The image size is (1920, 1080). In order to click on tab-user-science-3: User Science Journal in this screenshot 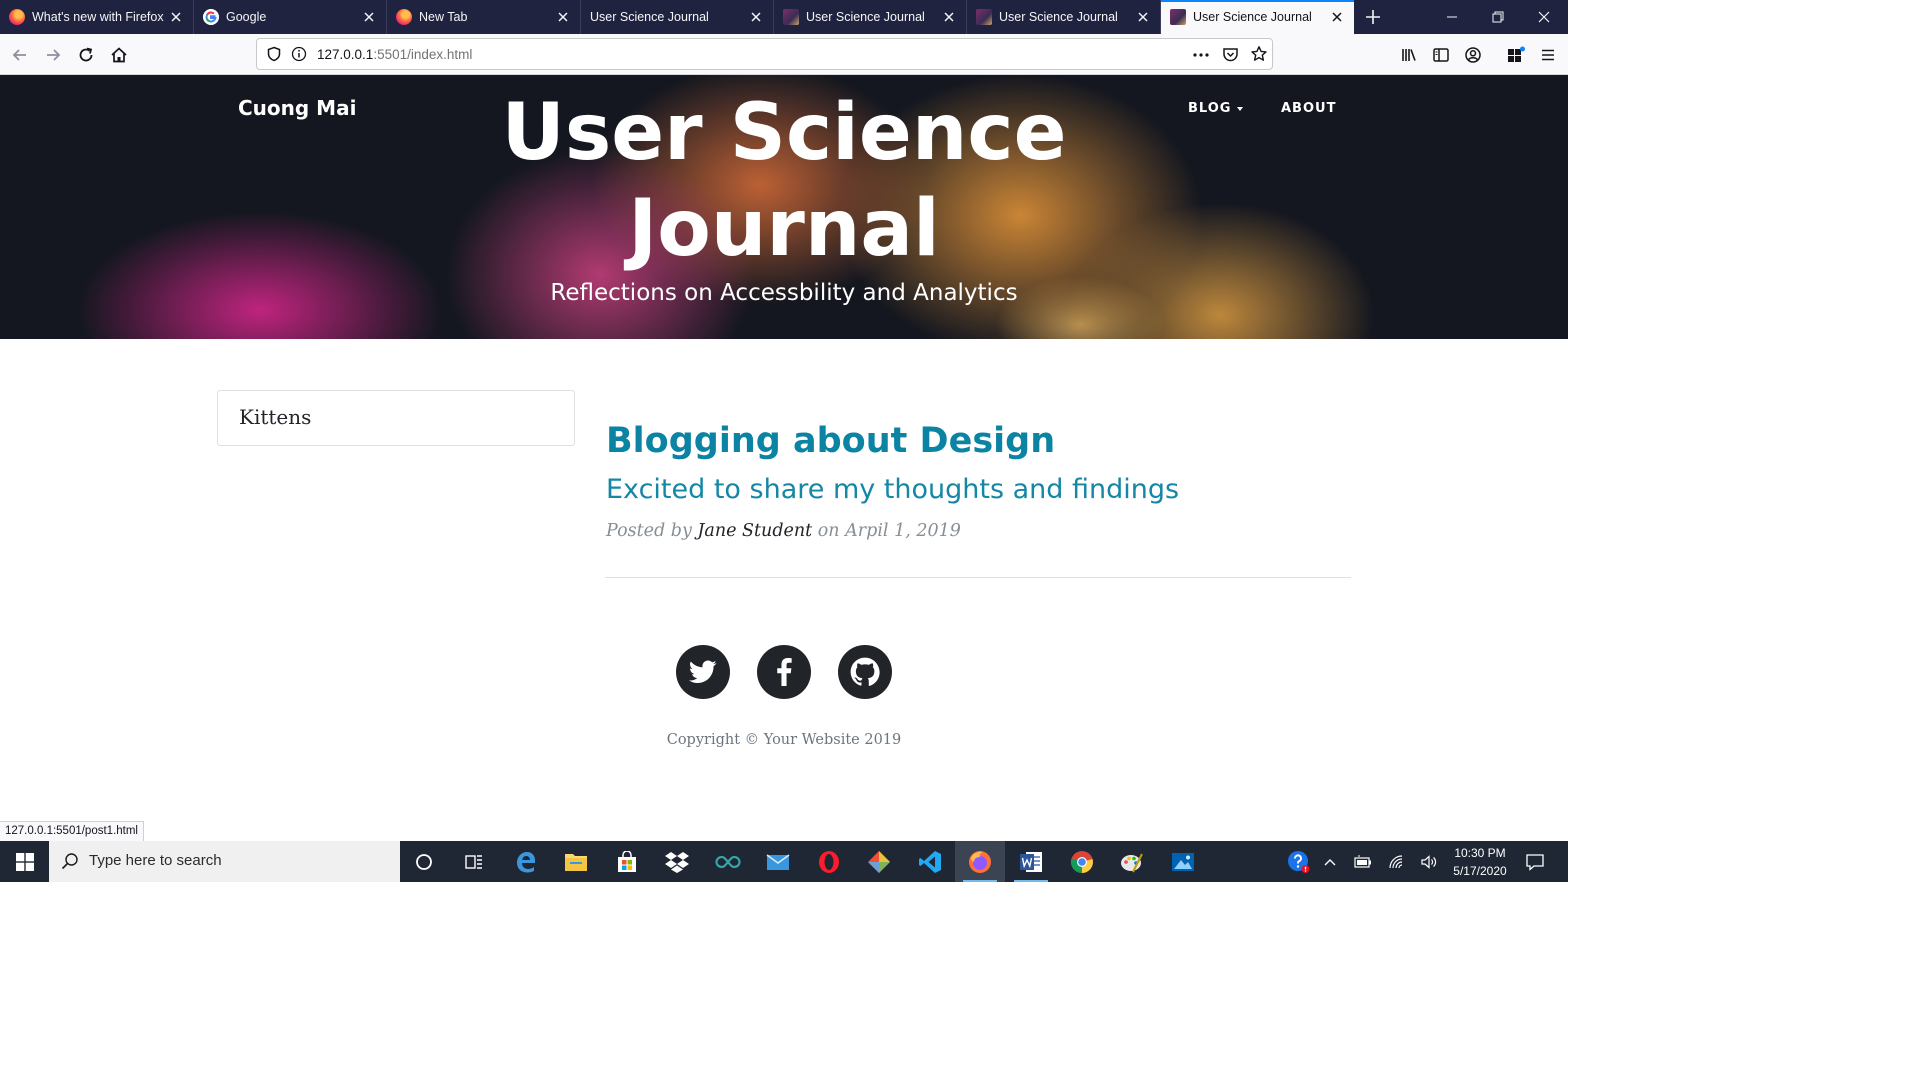, I will do `click(1064, 17)`.